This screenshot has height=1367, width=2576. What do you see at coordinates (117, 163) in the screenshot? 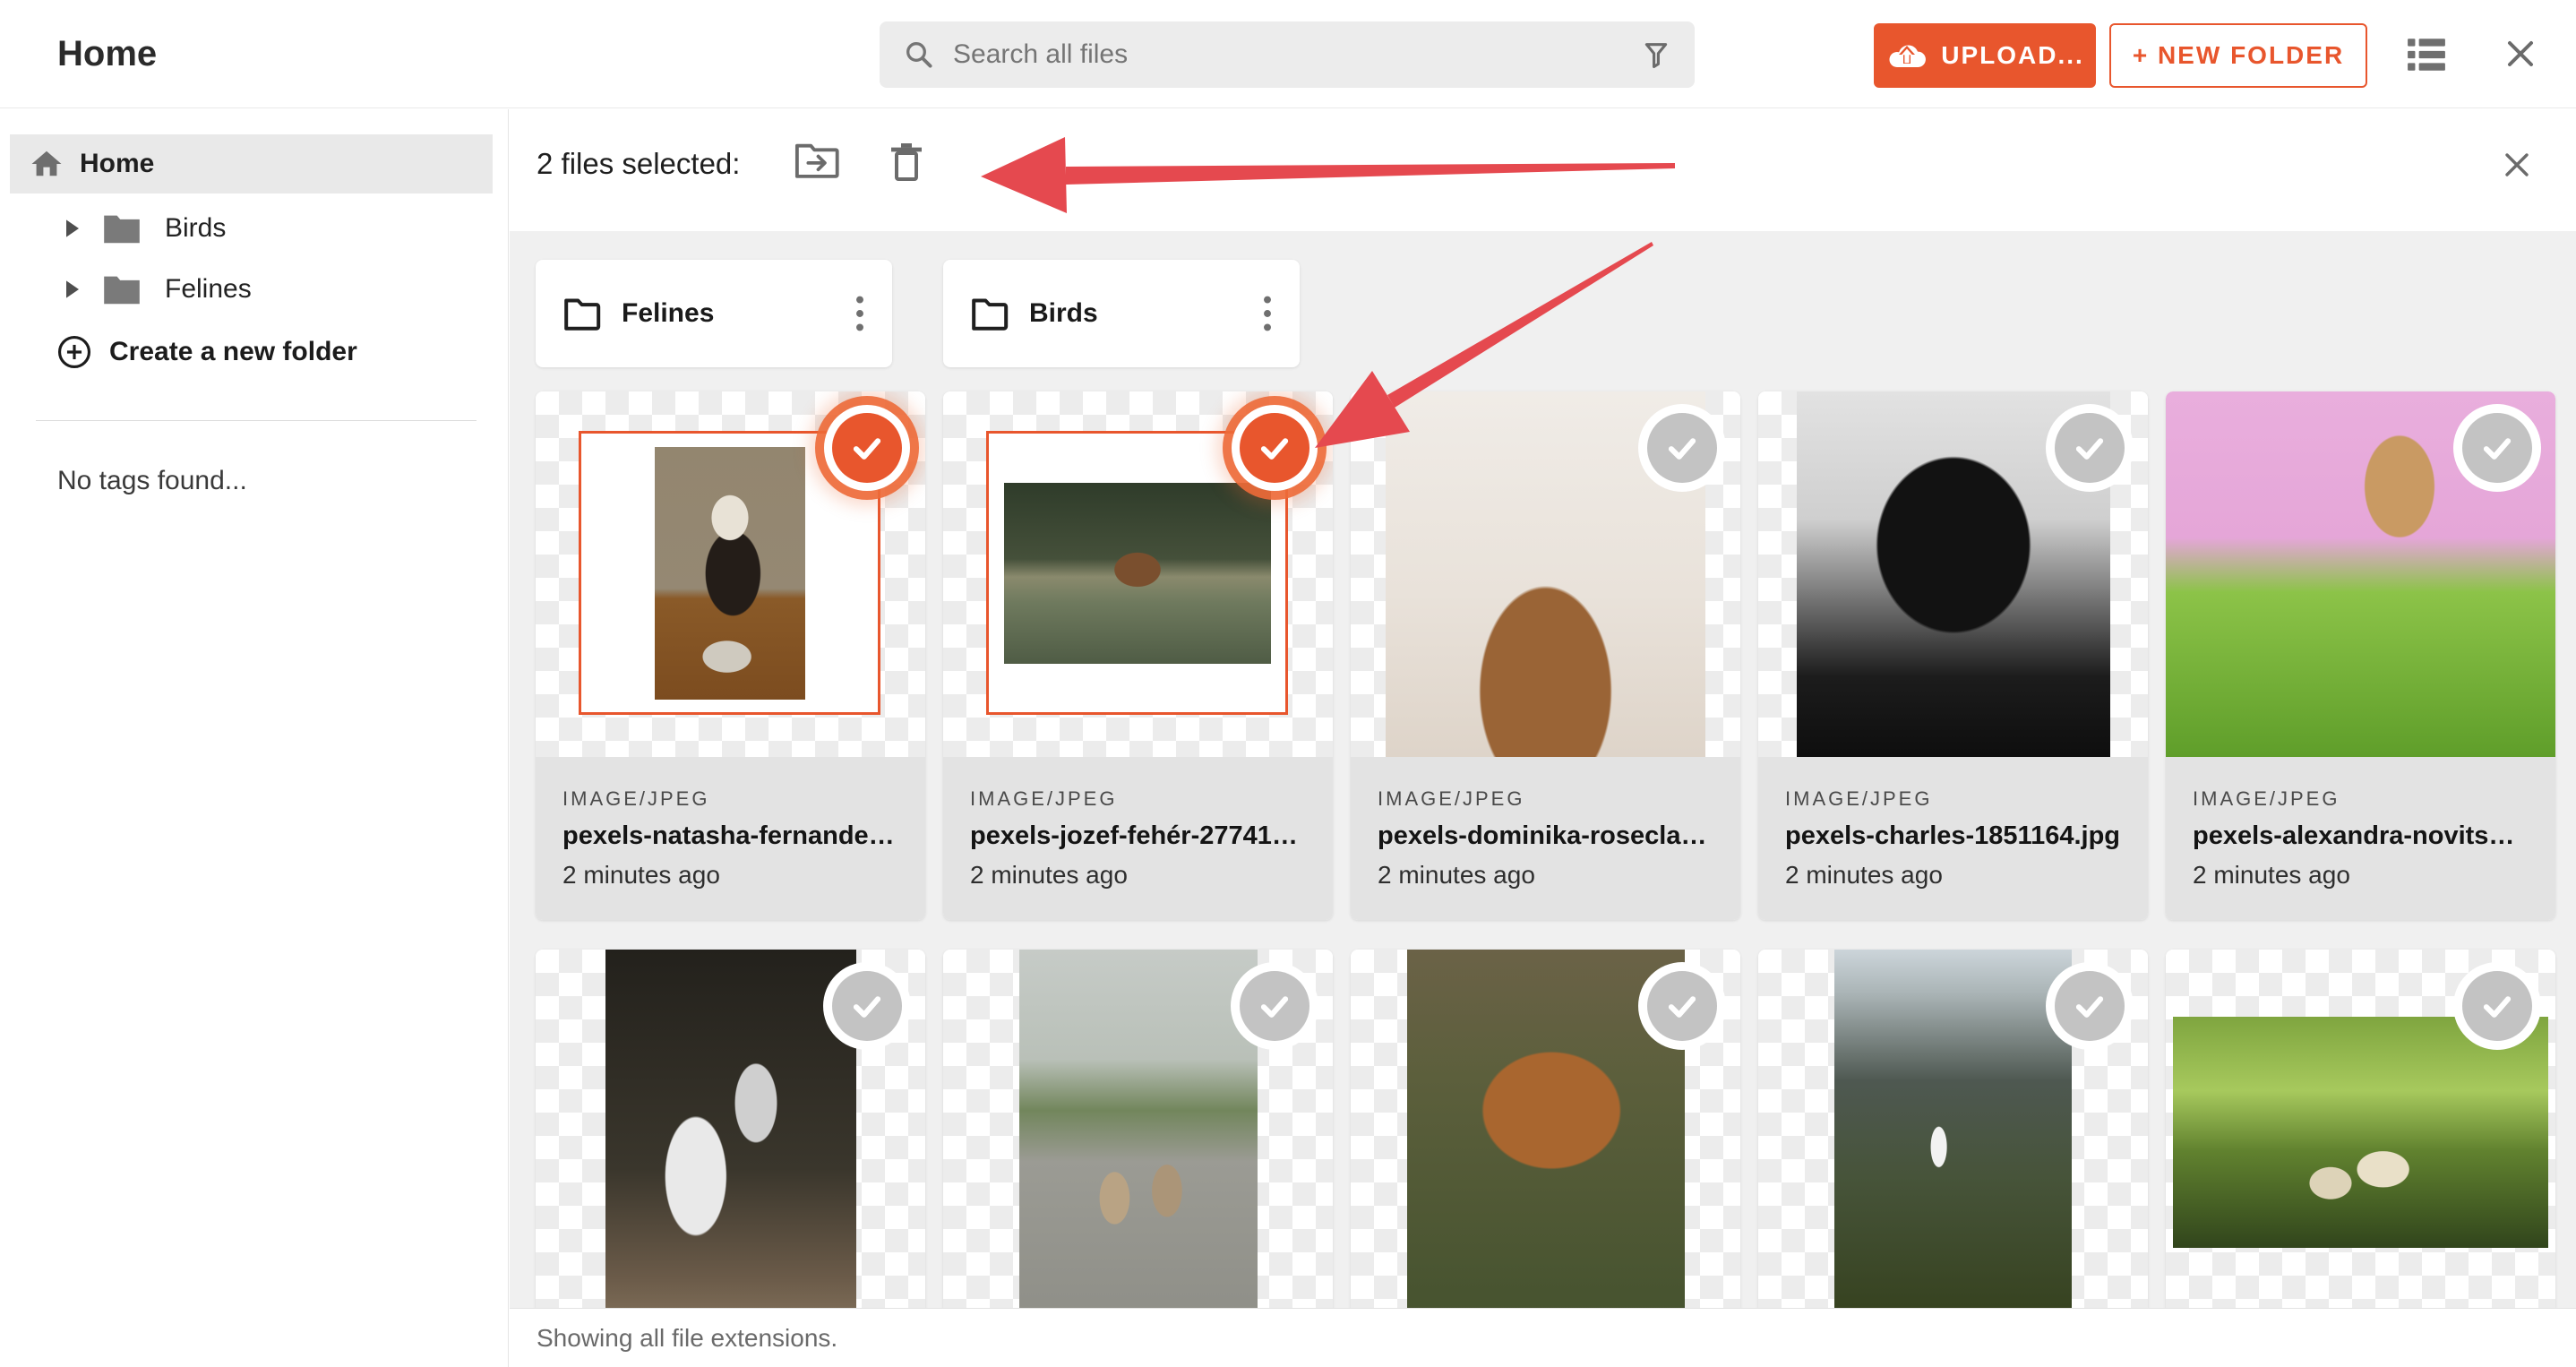
I see `sidebar-home-label: Home` at bounding box center [117, 163].